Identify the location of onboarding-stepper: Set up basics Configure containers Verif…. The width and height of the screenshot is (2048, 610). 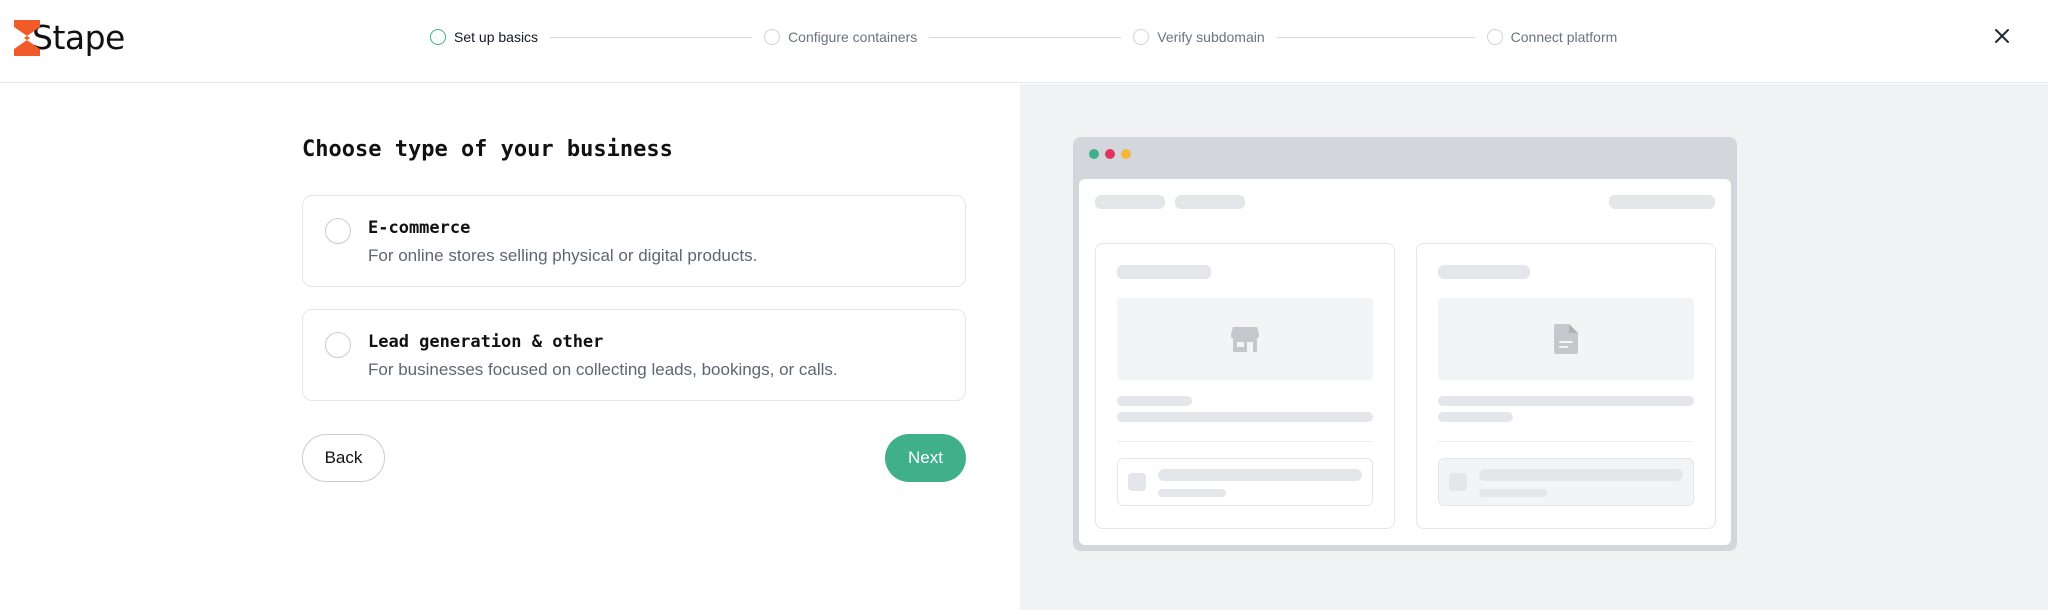
(1023, 37).